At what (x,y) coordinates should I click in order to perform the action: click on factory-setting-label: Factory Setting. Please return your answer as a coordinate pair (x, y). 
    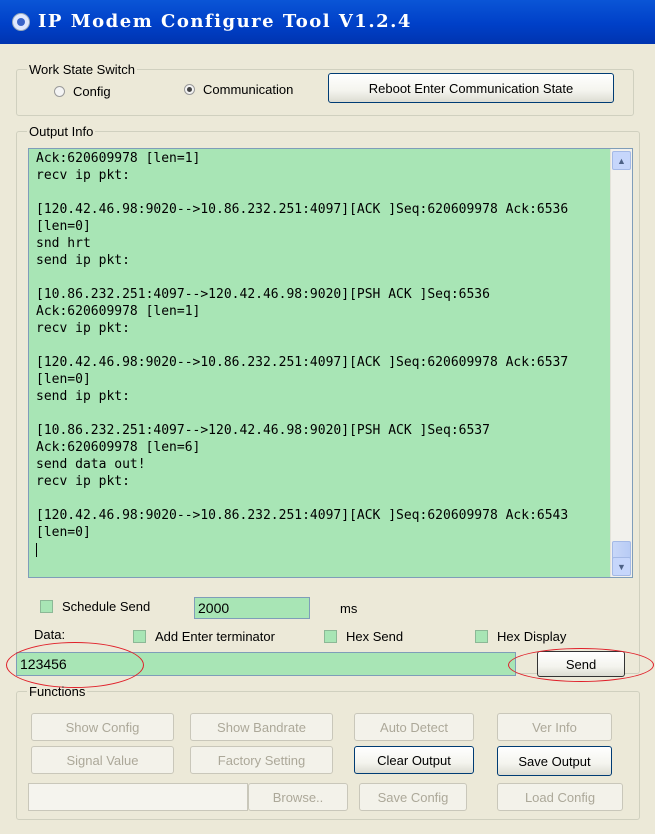
    Looking at the image, I should click on (261, 760).